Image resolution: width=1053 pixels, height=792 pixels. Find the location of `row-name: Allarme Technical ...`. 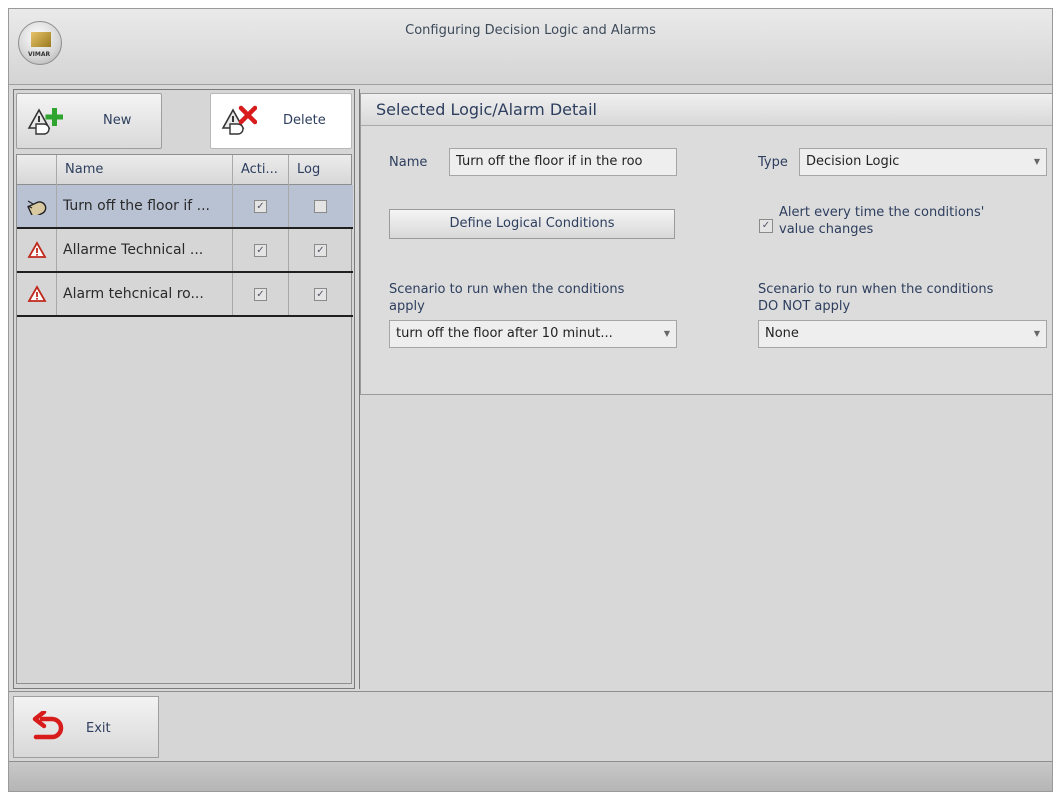

row-name: Allarme Technical ... is located at coordinates (145, 250).